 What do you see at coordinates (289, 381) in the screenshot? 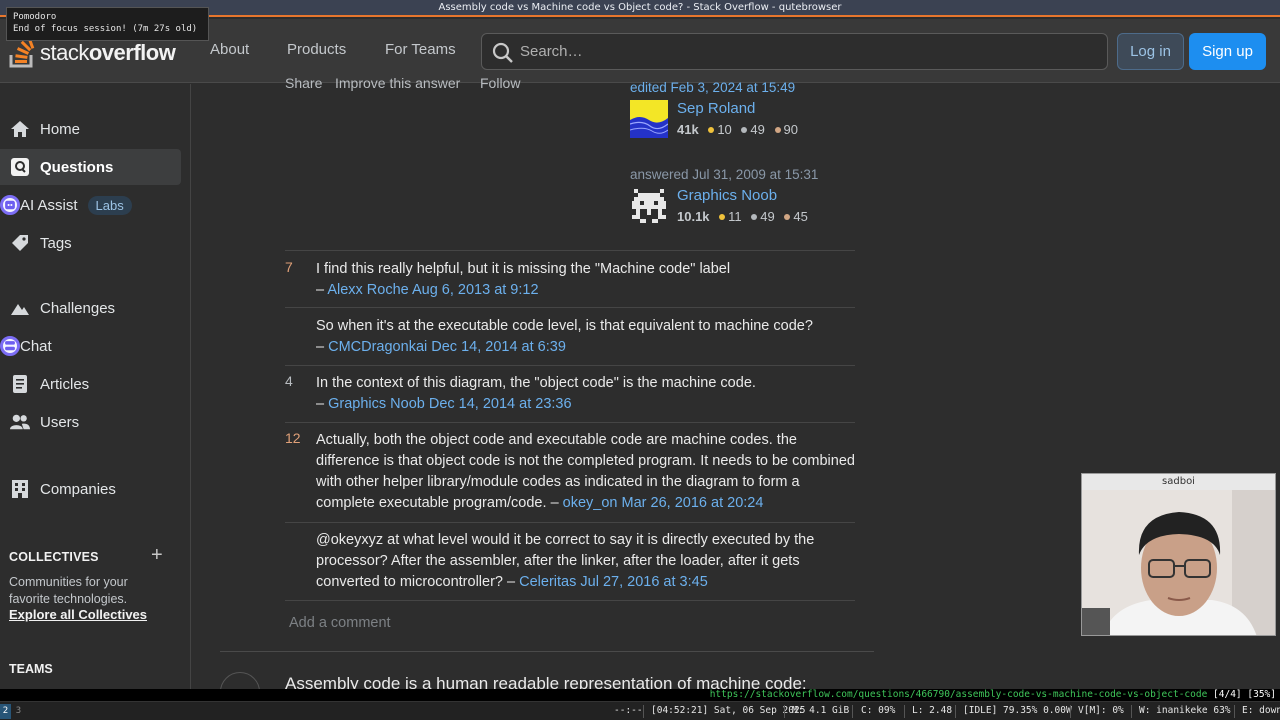
I see `comment-score: 4` at bounding box center [289, 381].